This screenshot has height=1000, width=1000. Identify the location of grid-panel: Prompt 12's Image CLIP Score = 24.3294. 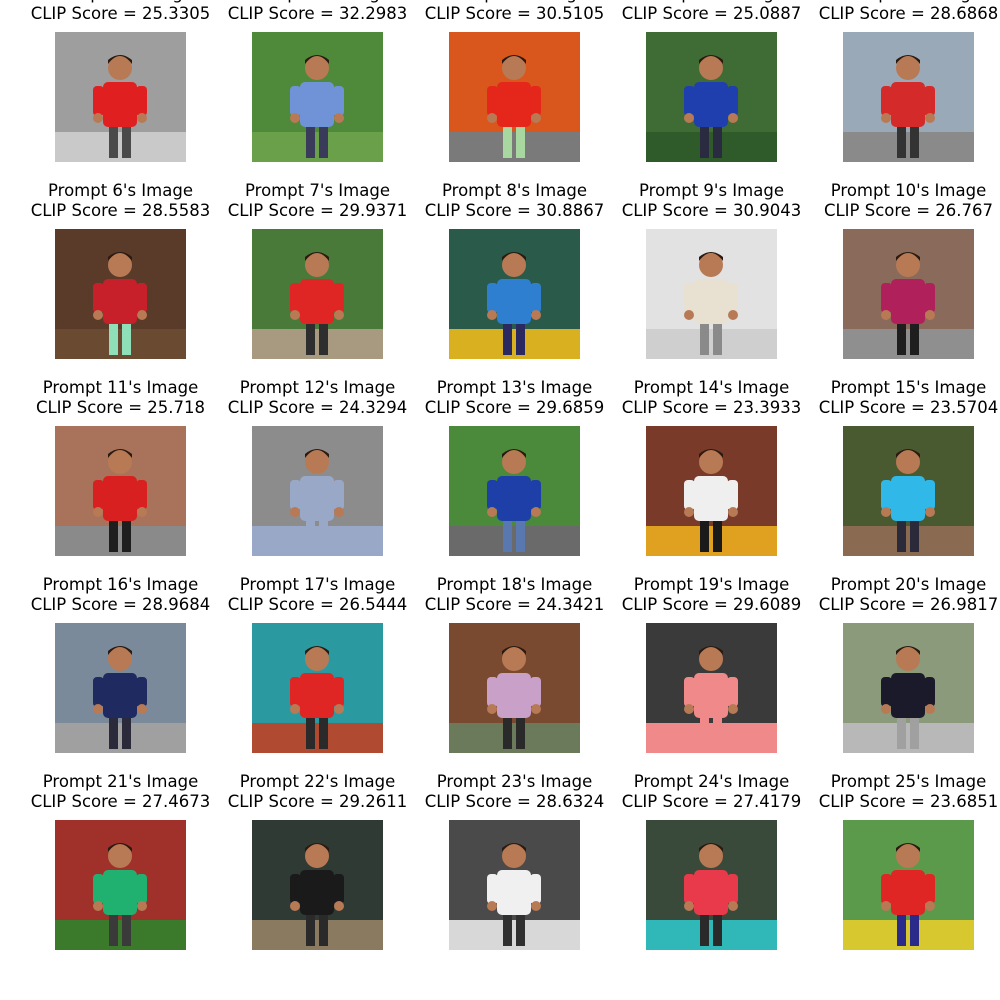
(317, 484).